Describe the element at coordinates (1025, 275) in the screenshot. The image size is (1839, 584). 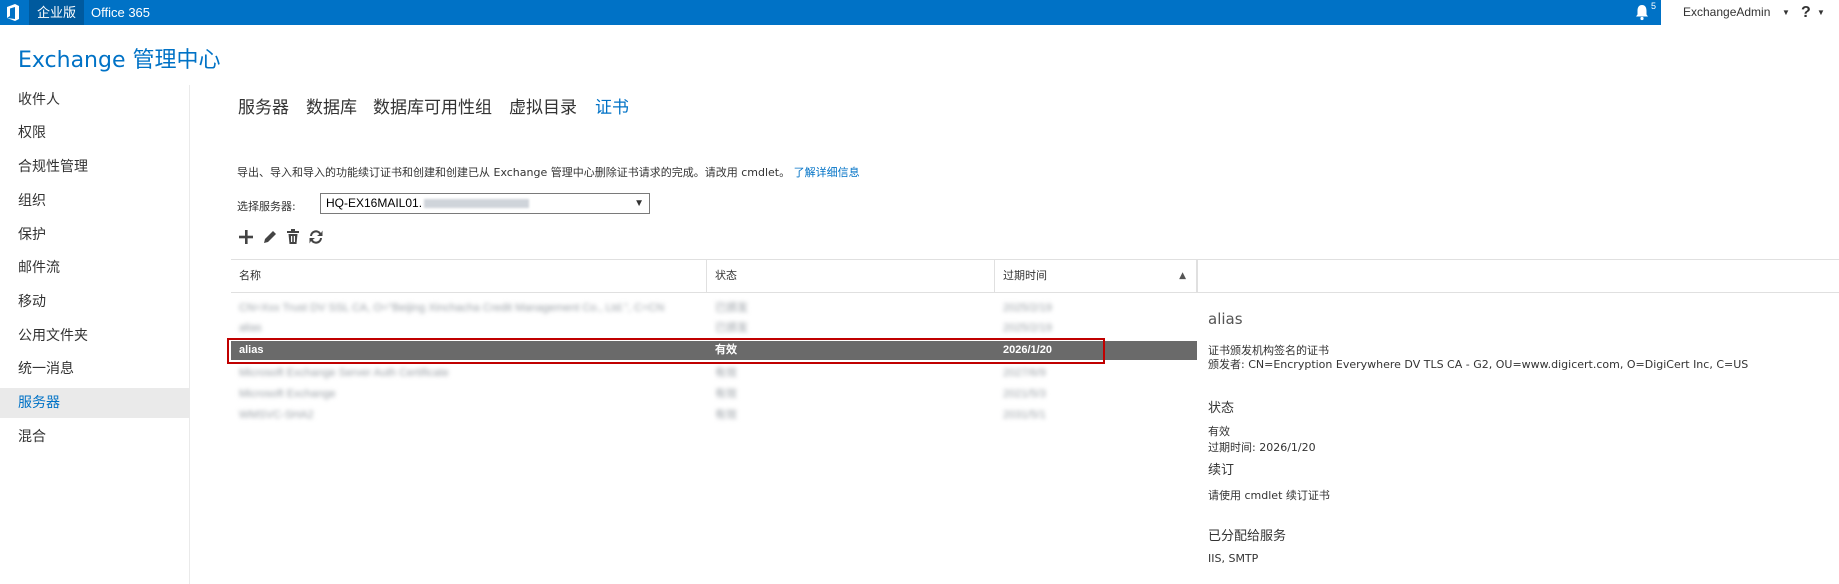
I see `column-header-expires-label: 过期时间` at that location.